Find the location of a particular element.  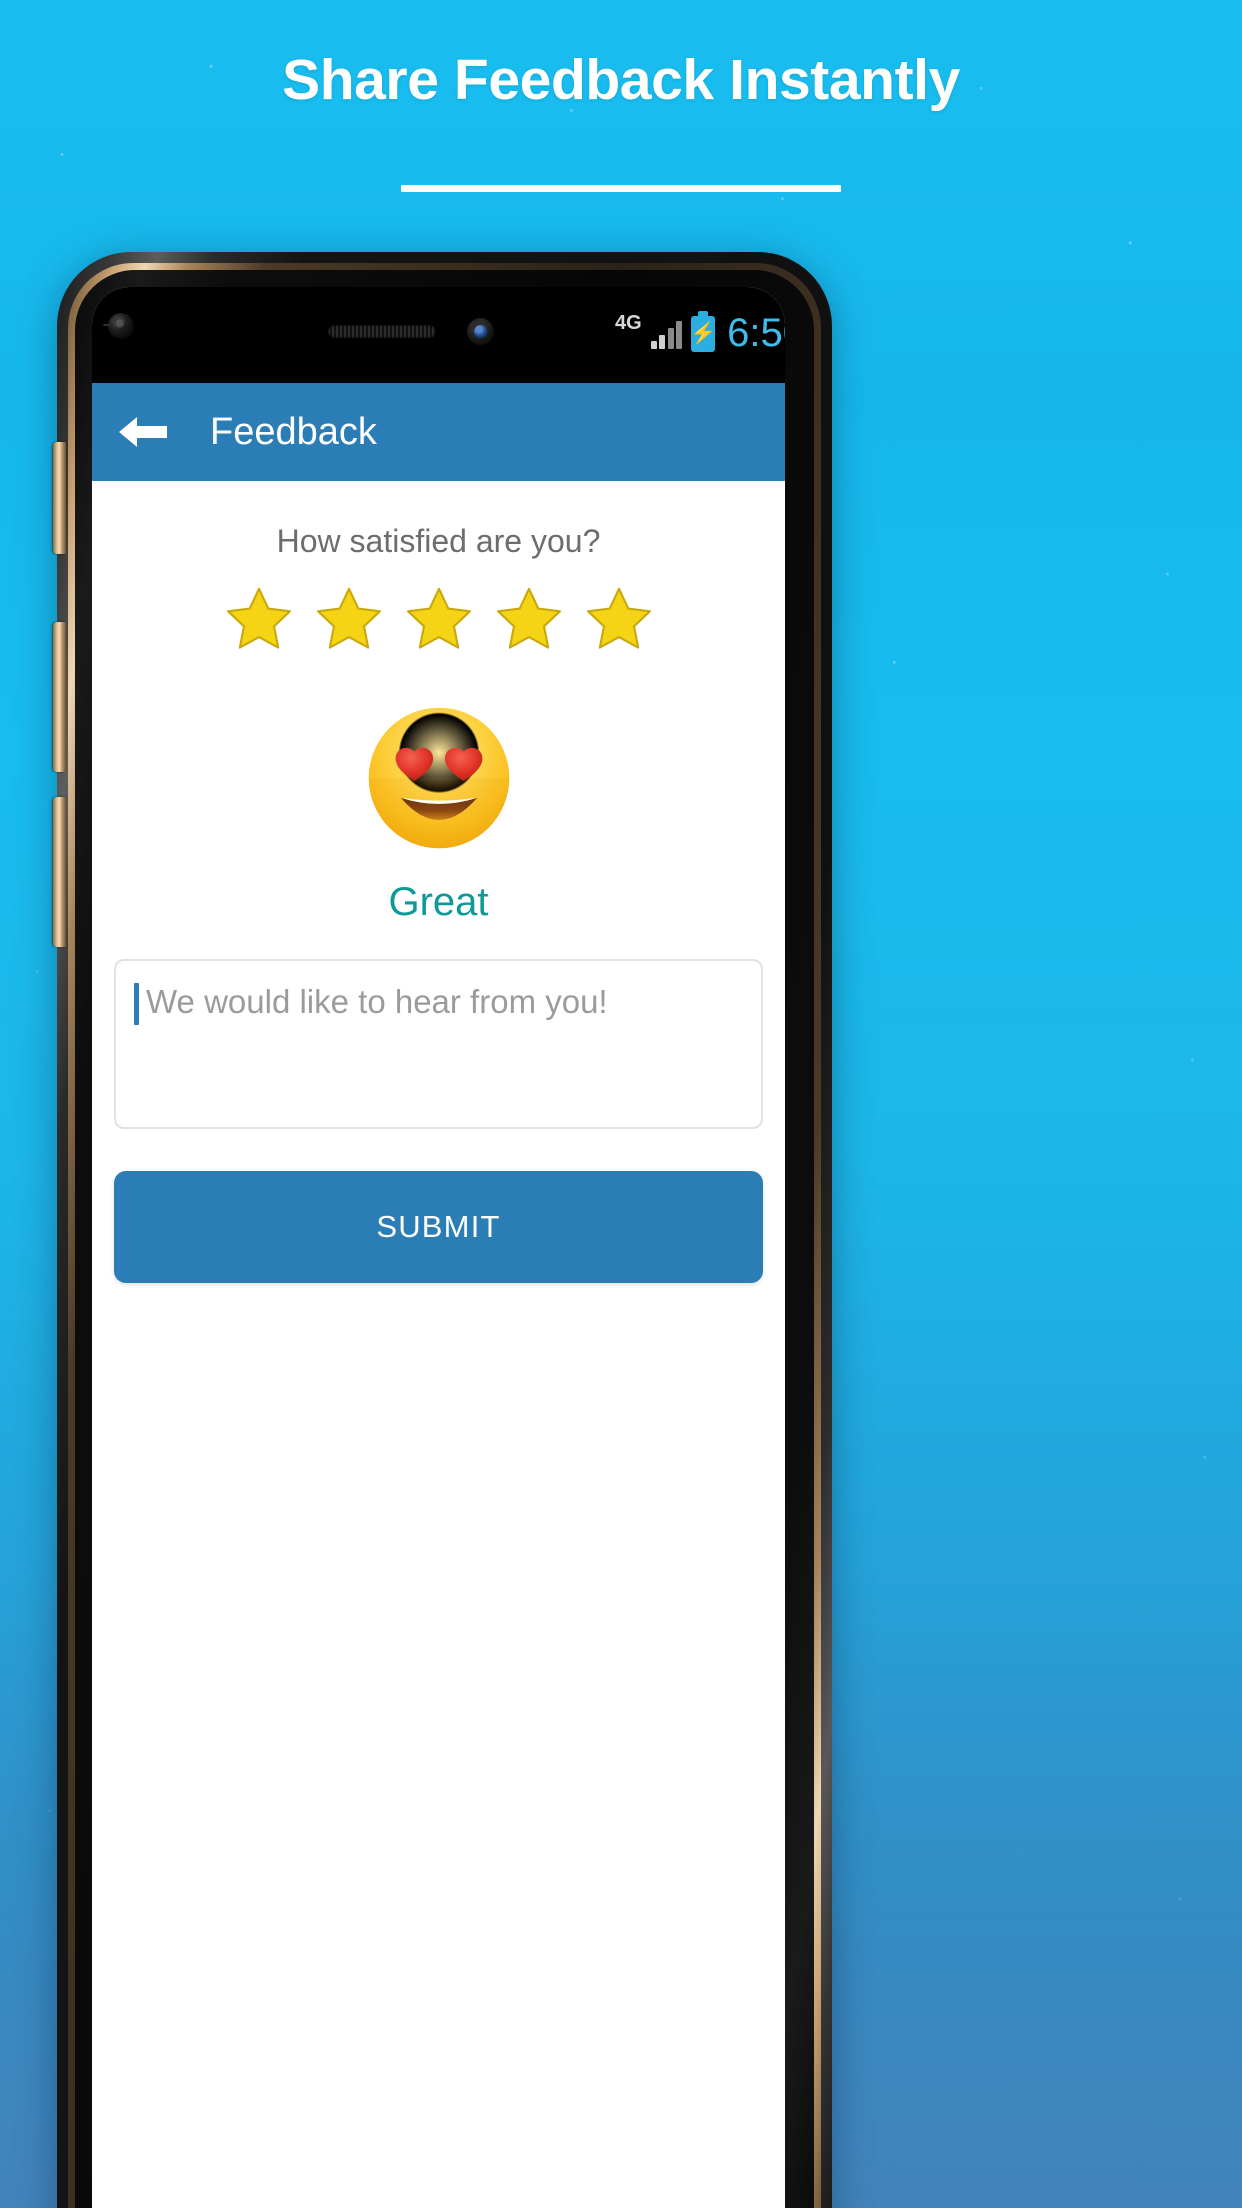

feedback-input-placeholder: We would like to hear from you! is located at coordinates (377, 1001).